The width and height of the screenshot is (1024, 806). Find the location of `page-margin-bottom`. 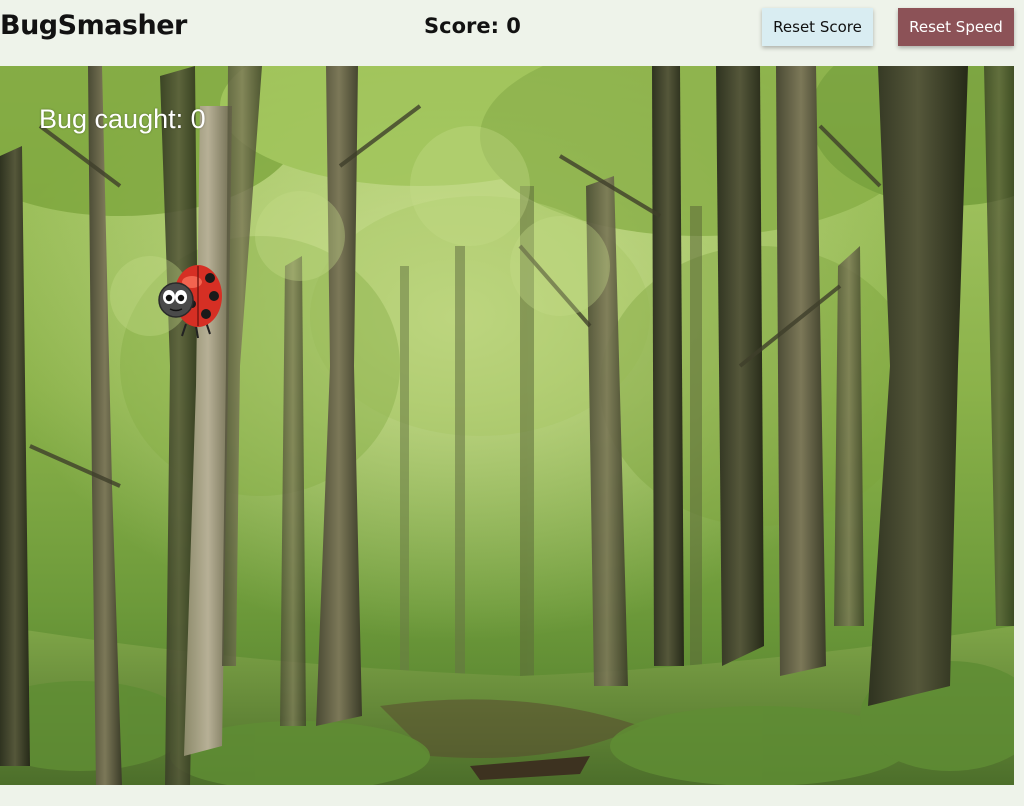

page-margin-bottom is located at coordinates (512, 795).